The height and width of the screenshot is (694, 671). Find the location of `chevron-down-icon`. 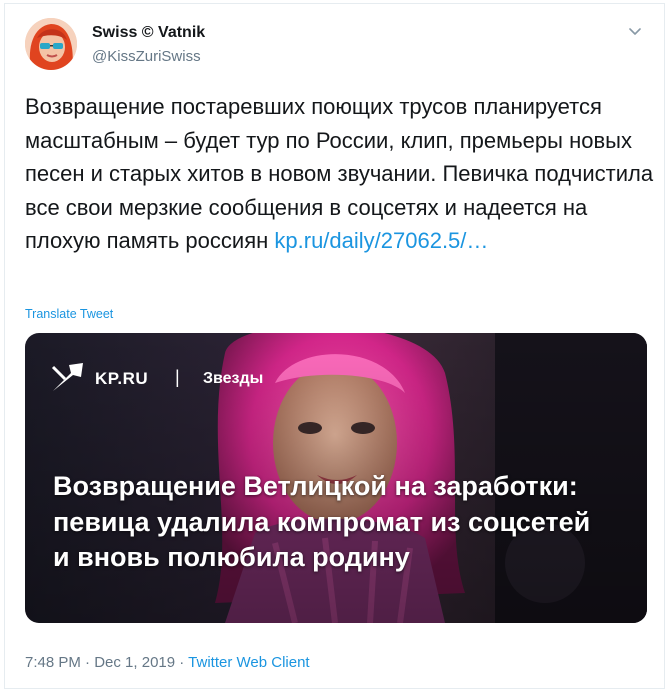

chevron-down-icon is located at coordinates (635, 31).